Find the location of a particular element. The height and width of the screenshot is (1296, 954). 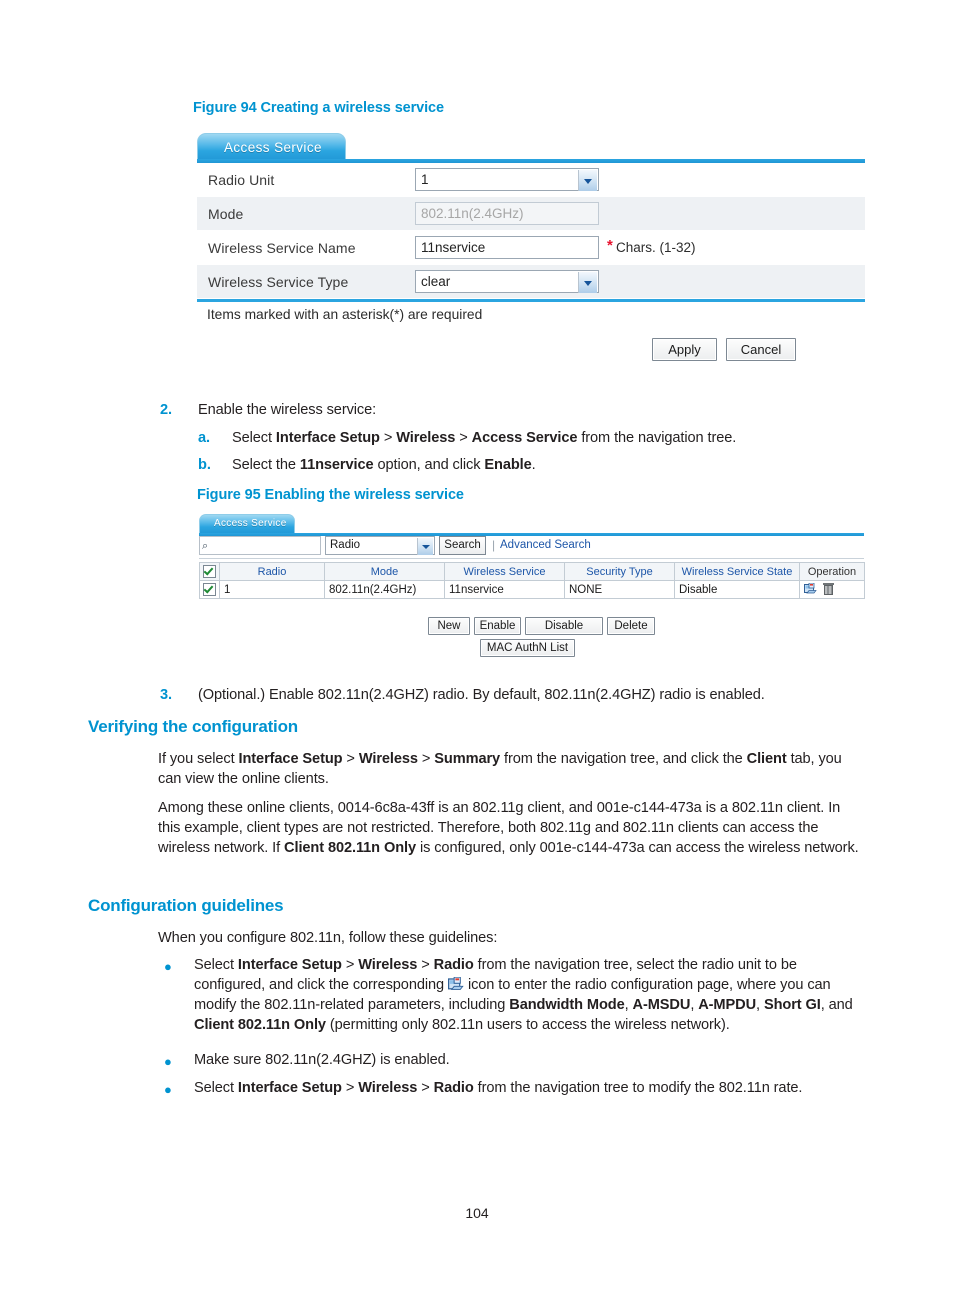

advanced-search-link: Advanced Search is located at coordinates (545, 545).